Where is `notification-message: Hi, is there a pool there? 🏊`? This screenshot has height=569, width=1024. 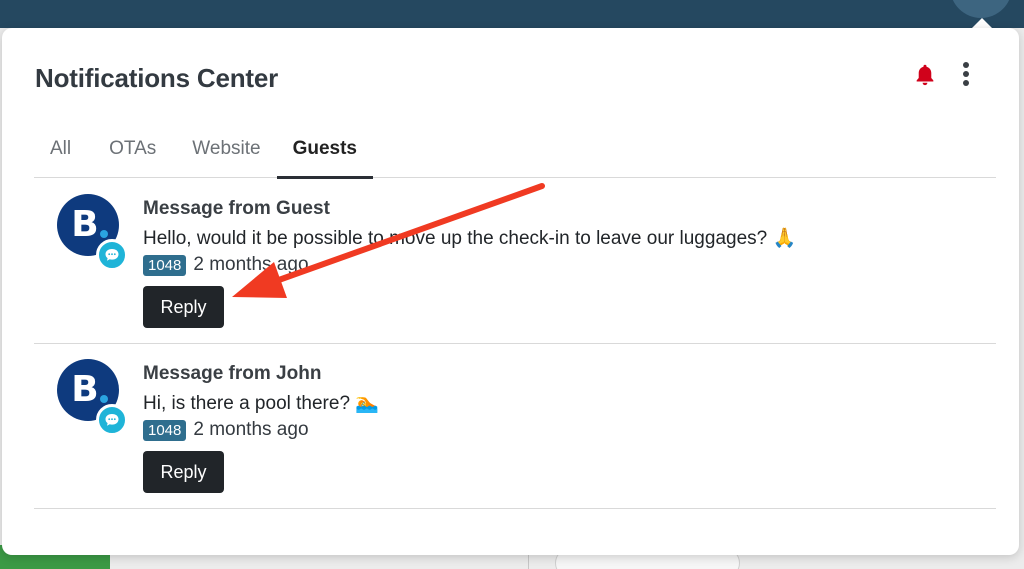
notification-message: Hi, is there a pool there? 🏊 is located at coordinates (261, 403).